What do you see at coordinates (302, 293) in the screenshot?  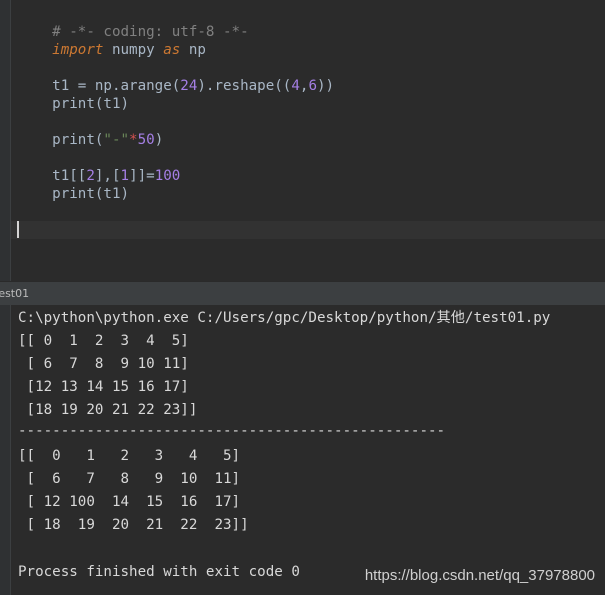 I see `run-panel-header: test01` at bounding box center [302, 293].